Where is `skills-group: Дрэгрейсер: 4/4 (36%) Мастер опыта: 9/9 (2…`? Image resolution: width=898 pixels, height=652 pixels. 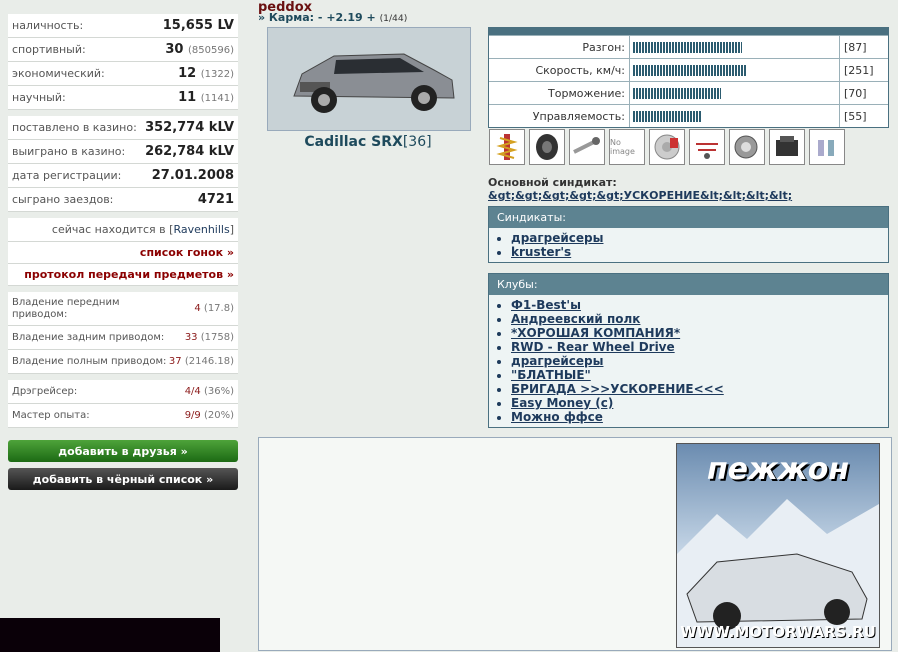 skills-group: Дрэгрейсер: 4/4 (36%) Мастер опыта: 9/9 (2… is located at coordinates (123, 404).